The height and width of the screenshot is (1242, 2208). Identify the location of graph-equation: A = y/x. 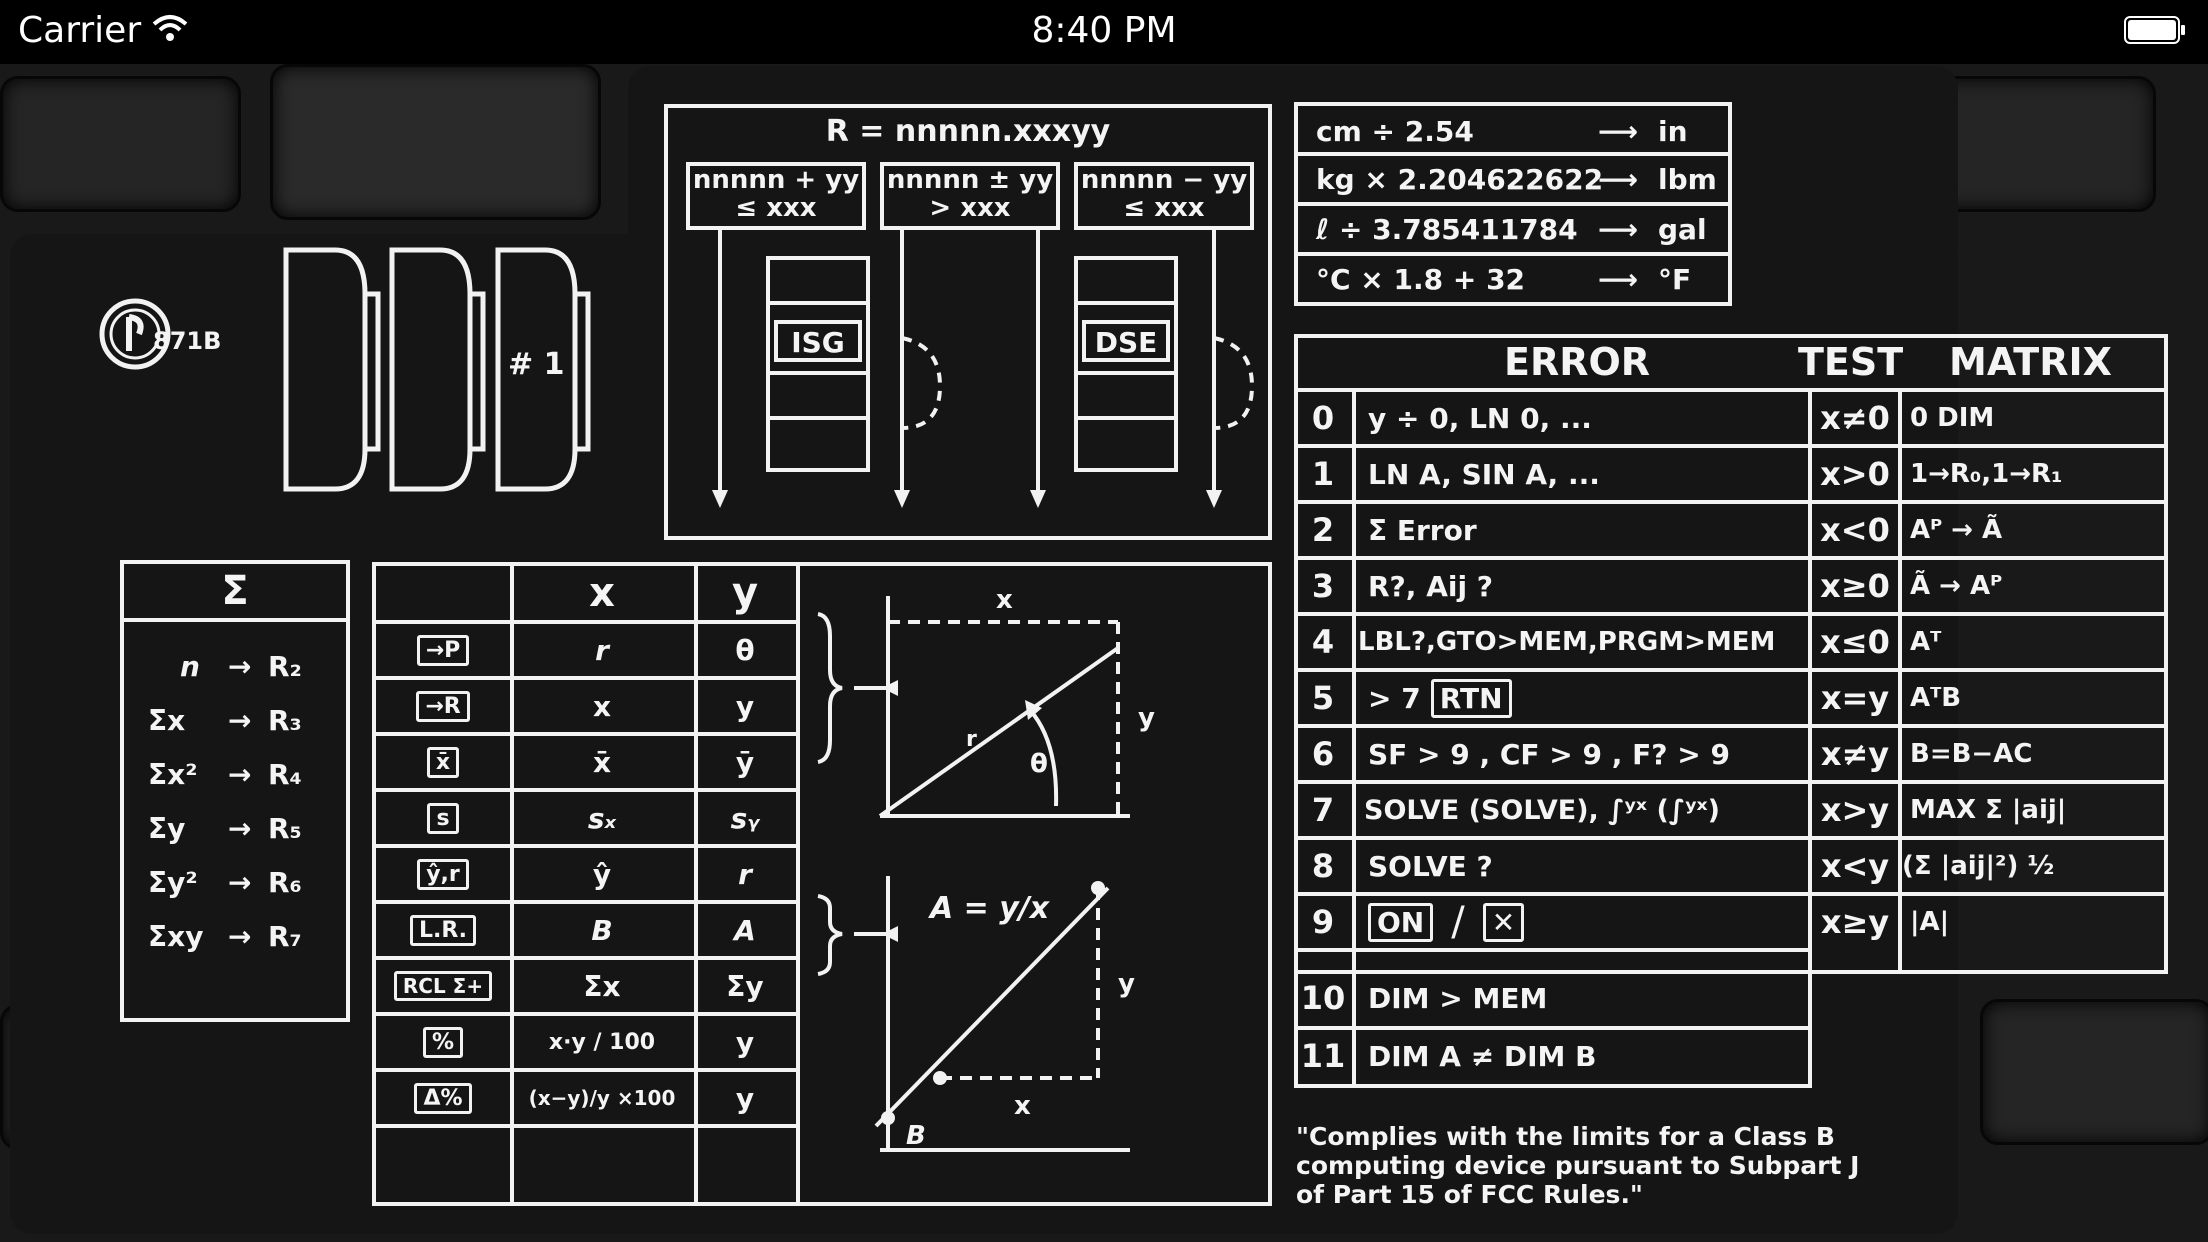
(989, 908).